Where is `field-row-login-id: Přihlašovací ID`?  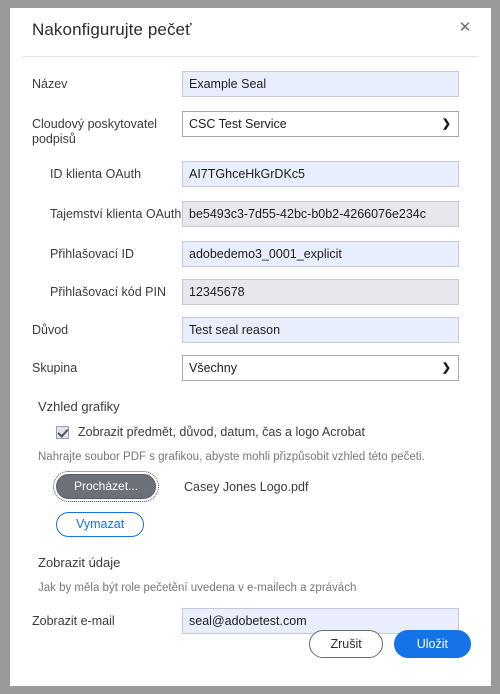
field-row-login-id: Přihlašovací ID is located at coordinates (250, 254).